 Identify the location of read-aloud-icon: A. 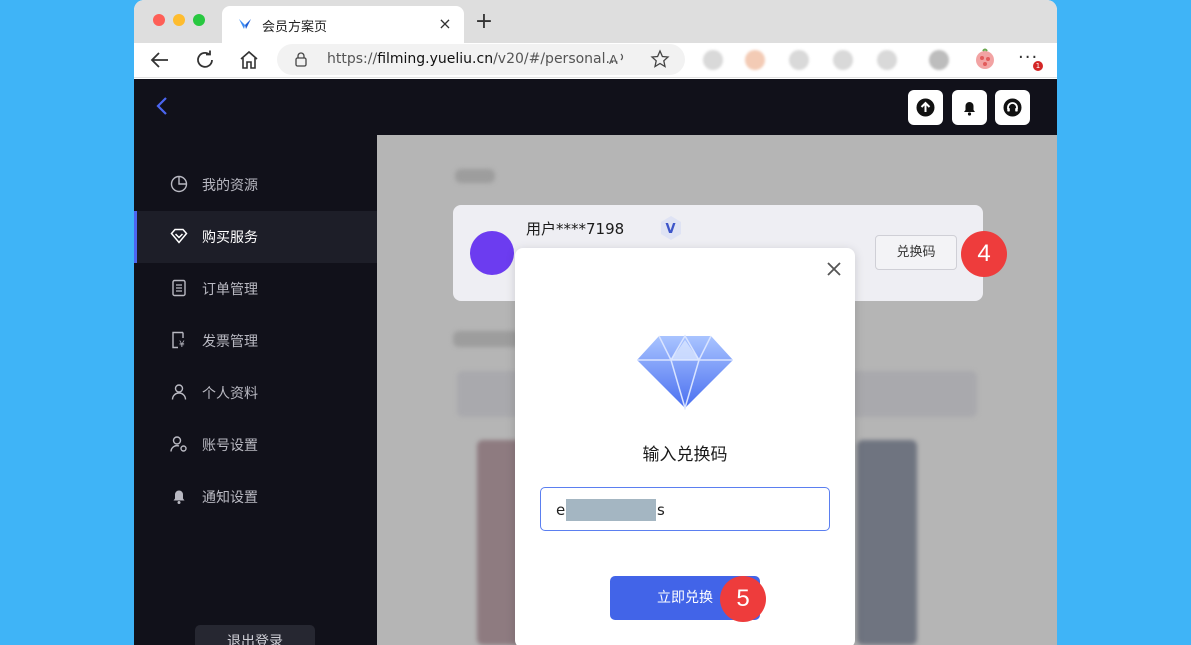
(618, 59).